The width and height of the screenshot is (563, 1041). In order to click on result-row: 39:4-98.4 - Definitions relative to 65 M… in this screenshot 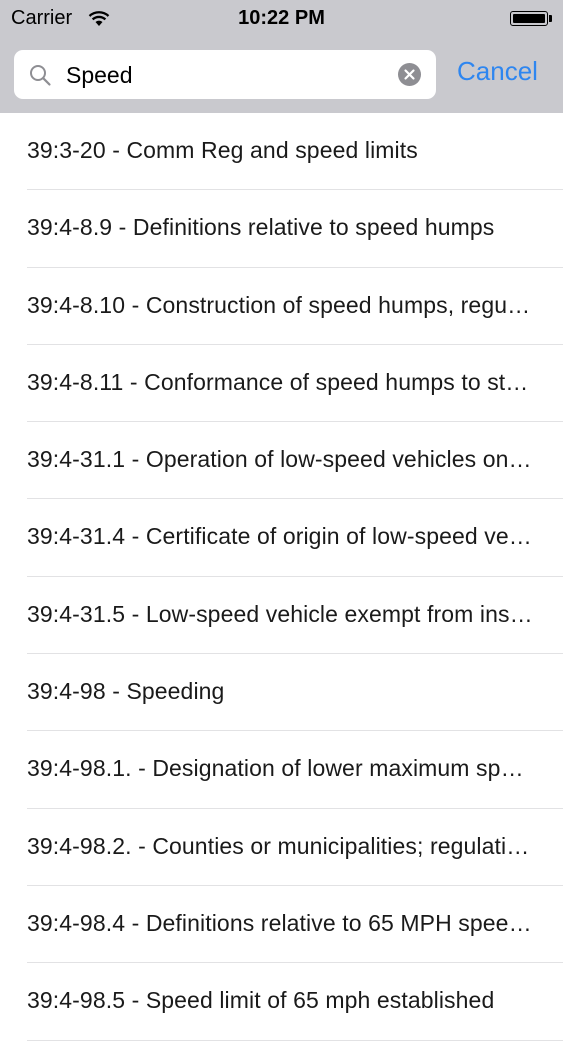, I will do `click(281, 925)`.